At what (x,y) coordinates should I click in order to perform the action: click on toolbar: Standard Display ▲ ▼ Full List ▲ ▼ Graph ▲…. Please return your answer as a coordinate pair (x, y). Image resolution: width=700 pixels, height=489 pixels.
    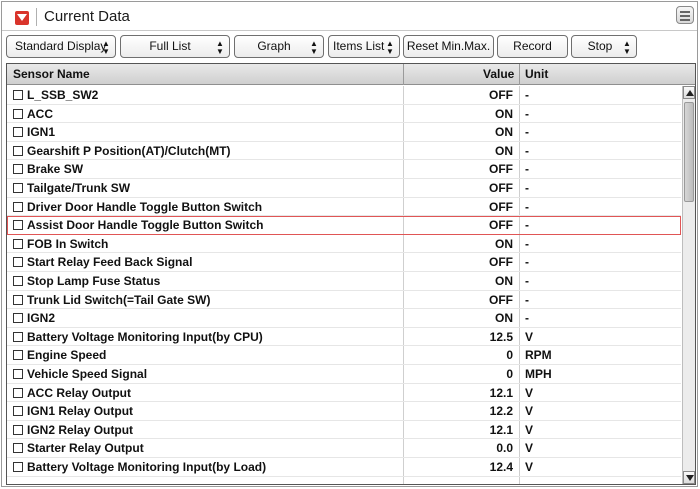
    Looking at the image, I should click on (349, 47).